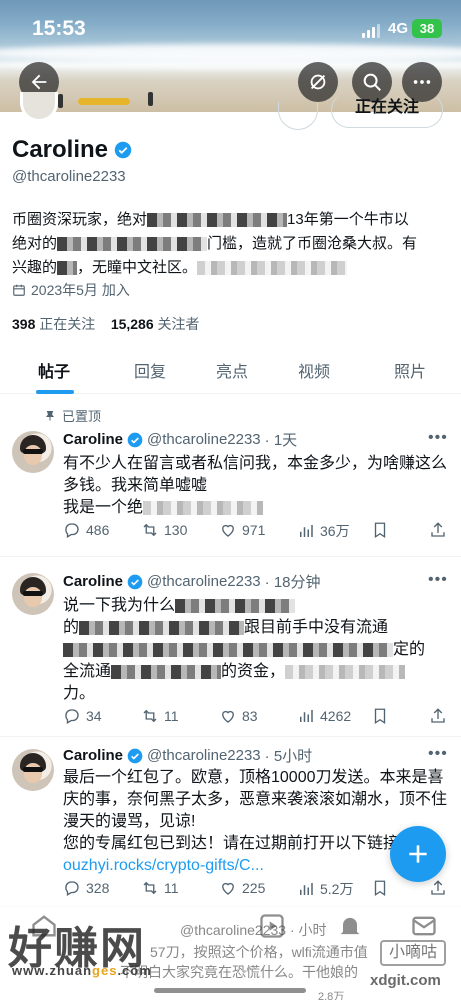 Image resolution: width=461 pixels, height=1000 pixels. Describe the element at coordinates (387, 110) in the screenshot. I see `following-button: 正在关注` at that location.